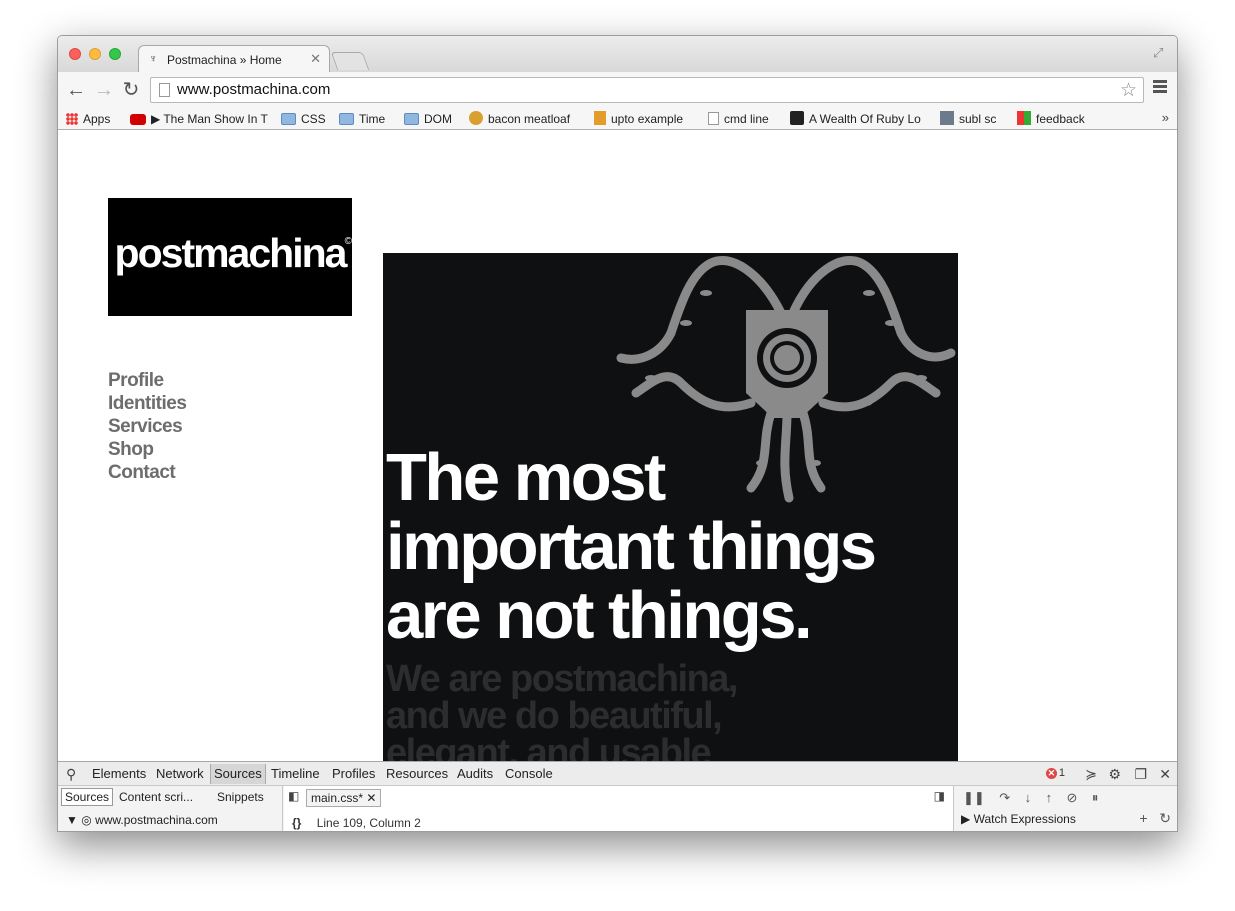 This screenshot has width=1235, height=911. Describe the element at coordinates (1091, 774) in the screenshot. I see `console-drawer-icon: ≽` at that location.